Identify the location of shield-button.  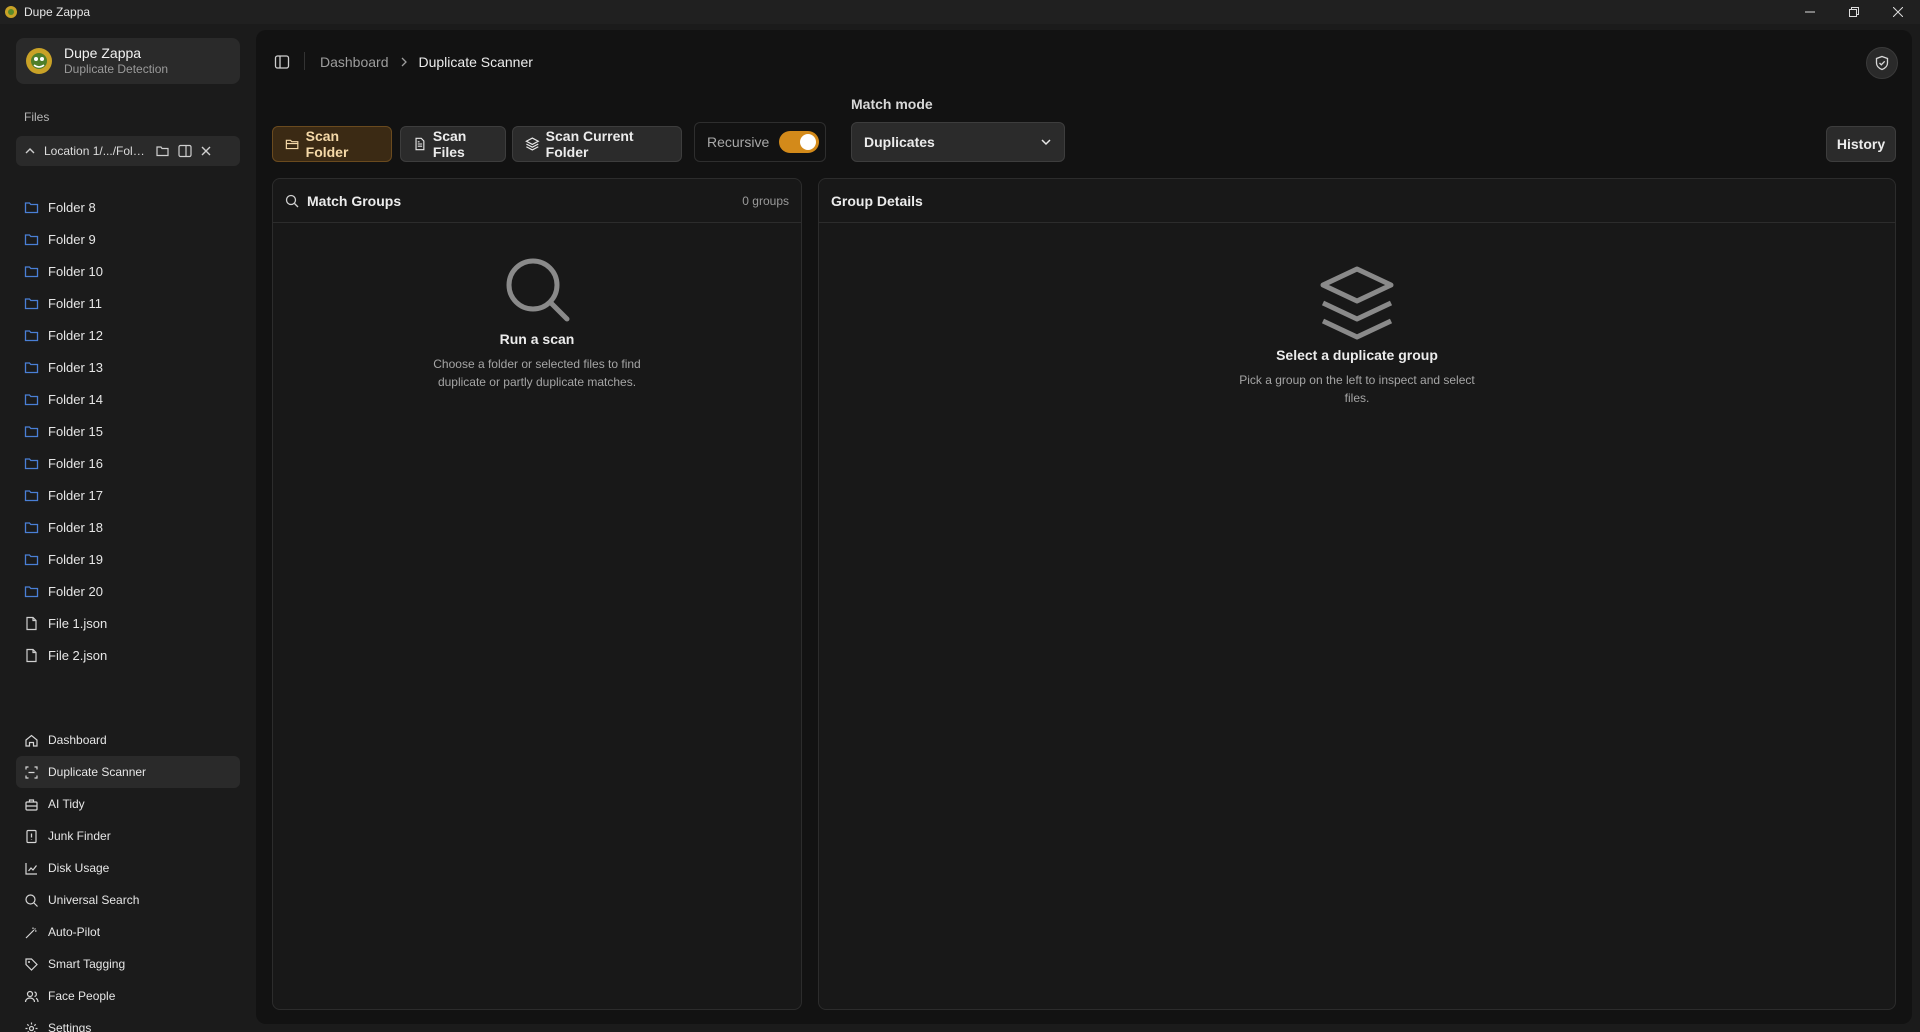
(1882, 63).